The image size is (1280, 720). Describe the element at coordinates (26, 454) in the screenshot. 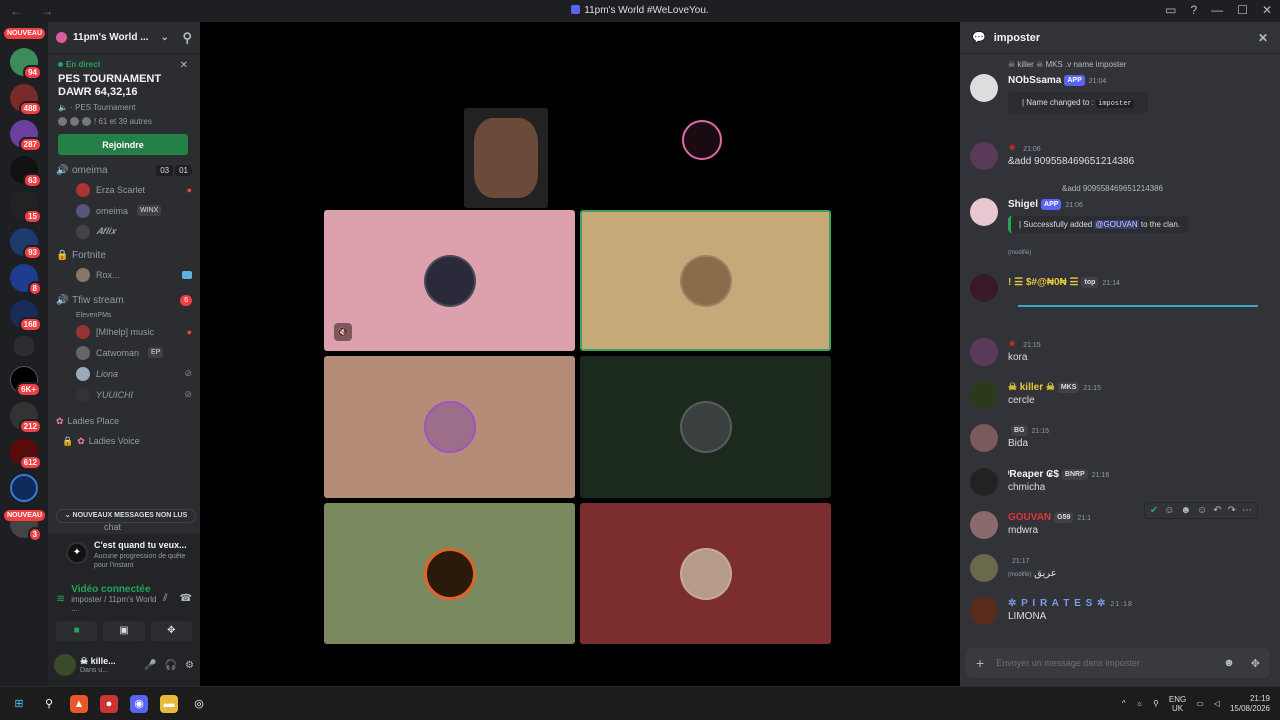

I see `server-icon: 612` at that location.